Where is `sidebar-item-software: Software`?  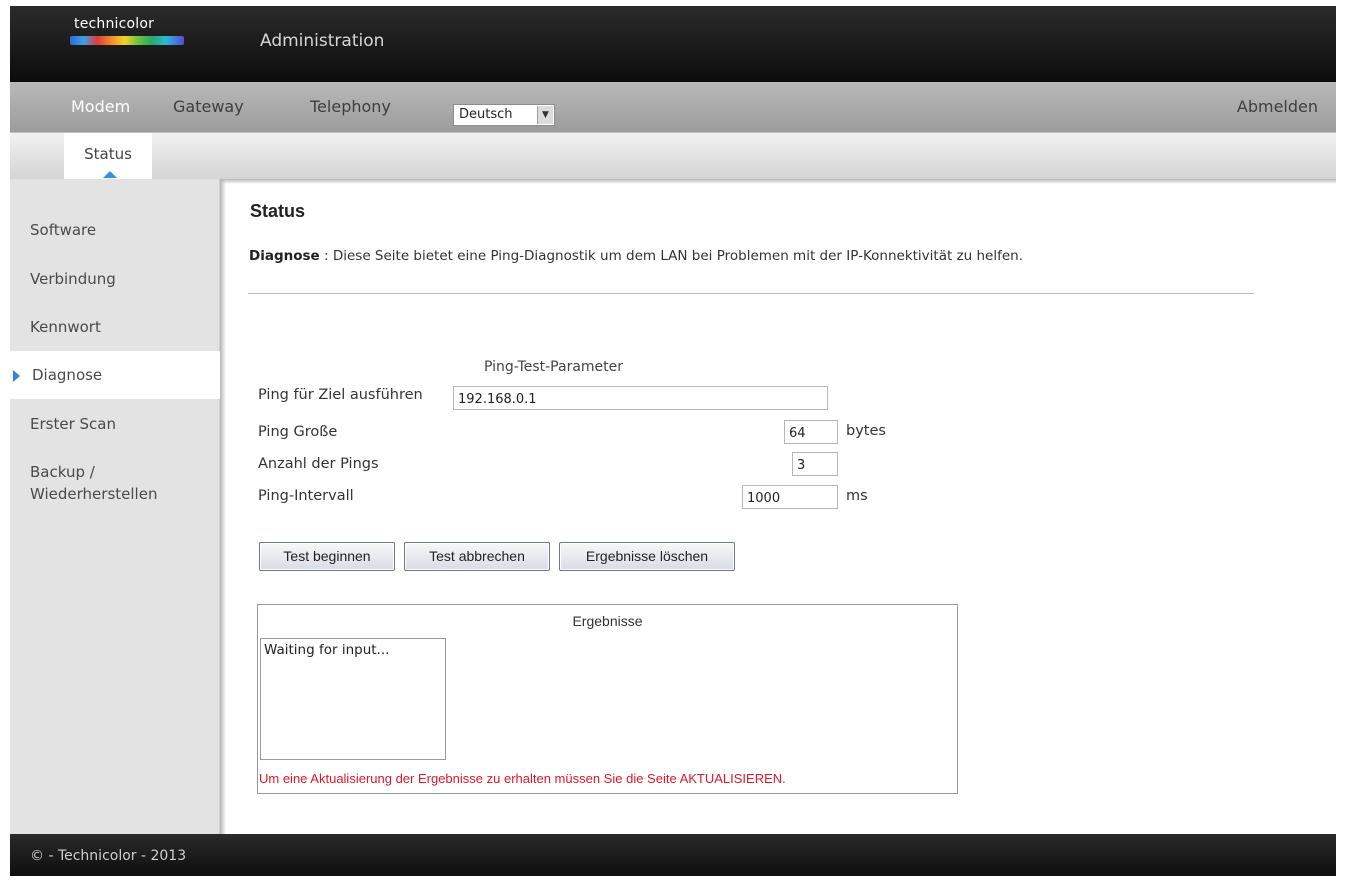
sidebar-item-software: Software is located at coordinates (63, 230).